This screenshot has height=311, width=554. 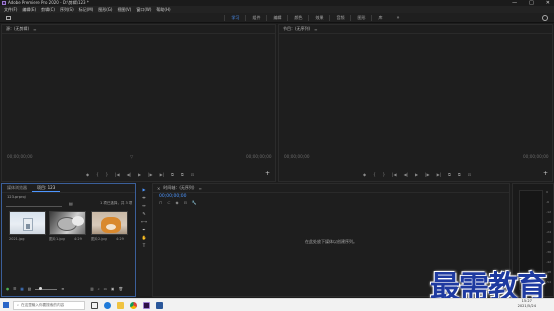 I want to click on type-tool-icon: T, so click(x=144, y=245).